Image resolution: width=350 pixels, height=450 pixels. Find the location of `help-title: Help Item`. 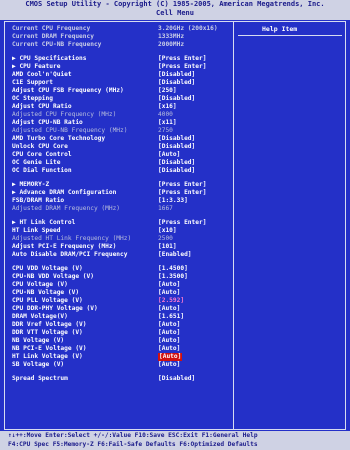

help-title: Help Item is located at coordinates (280, 29).